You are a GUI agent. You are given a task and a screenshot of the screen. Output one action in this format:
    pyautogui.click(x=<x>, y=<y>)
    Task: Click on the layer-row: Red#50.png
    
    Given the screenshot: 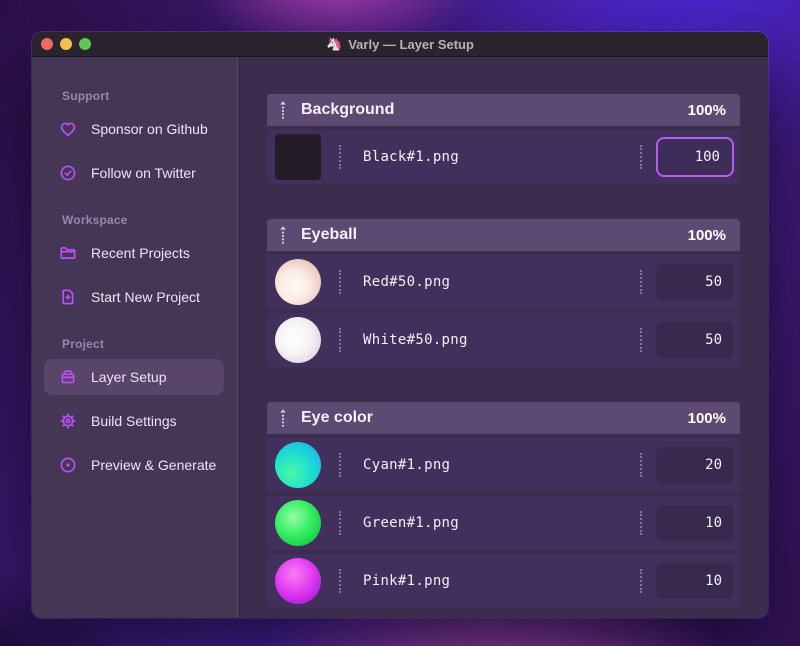 What is the action you would take?
    pyautogui.click(x=503, y=282)
    